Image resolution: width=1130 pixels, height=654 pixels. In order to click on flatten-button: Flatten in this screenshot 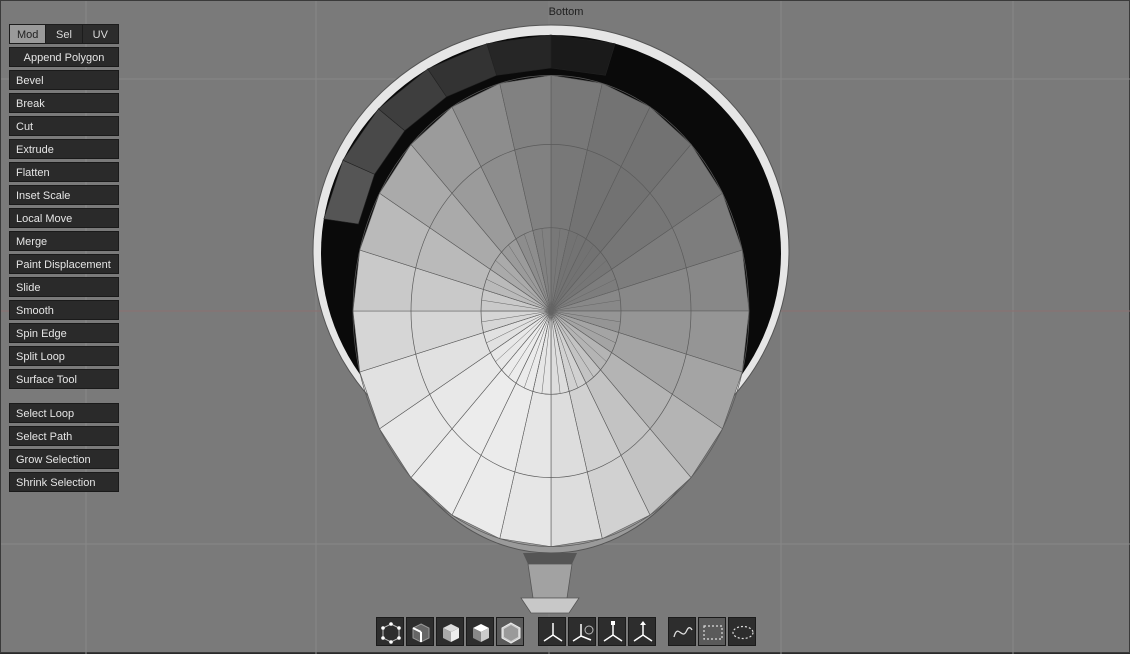, I will do `click(64, 172)`.